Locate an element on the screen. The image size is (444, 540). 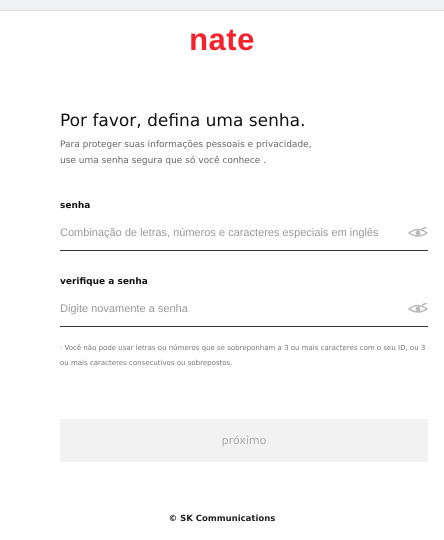
copyright: © SK Communications is located at coordinates (222, 519).